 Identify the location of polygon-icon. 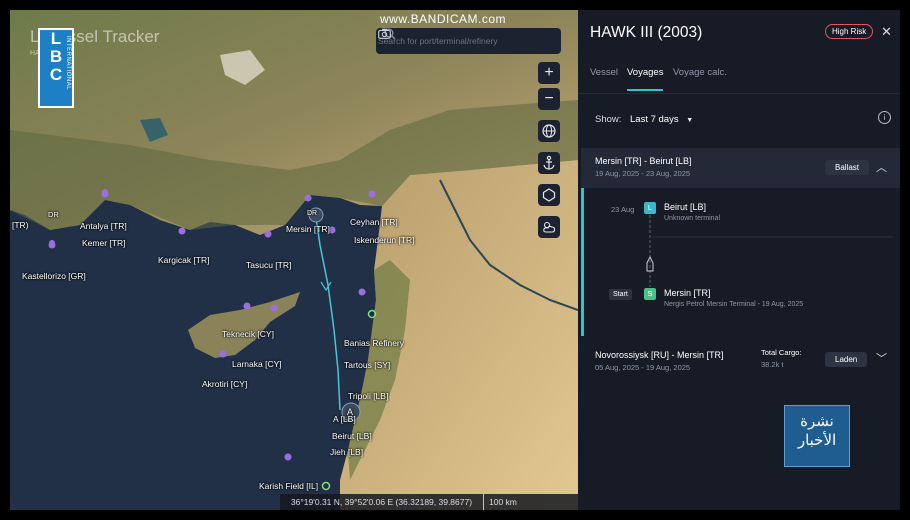
(549, 195).